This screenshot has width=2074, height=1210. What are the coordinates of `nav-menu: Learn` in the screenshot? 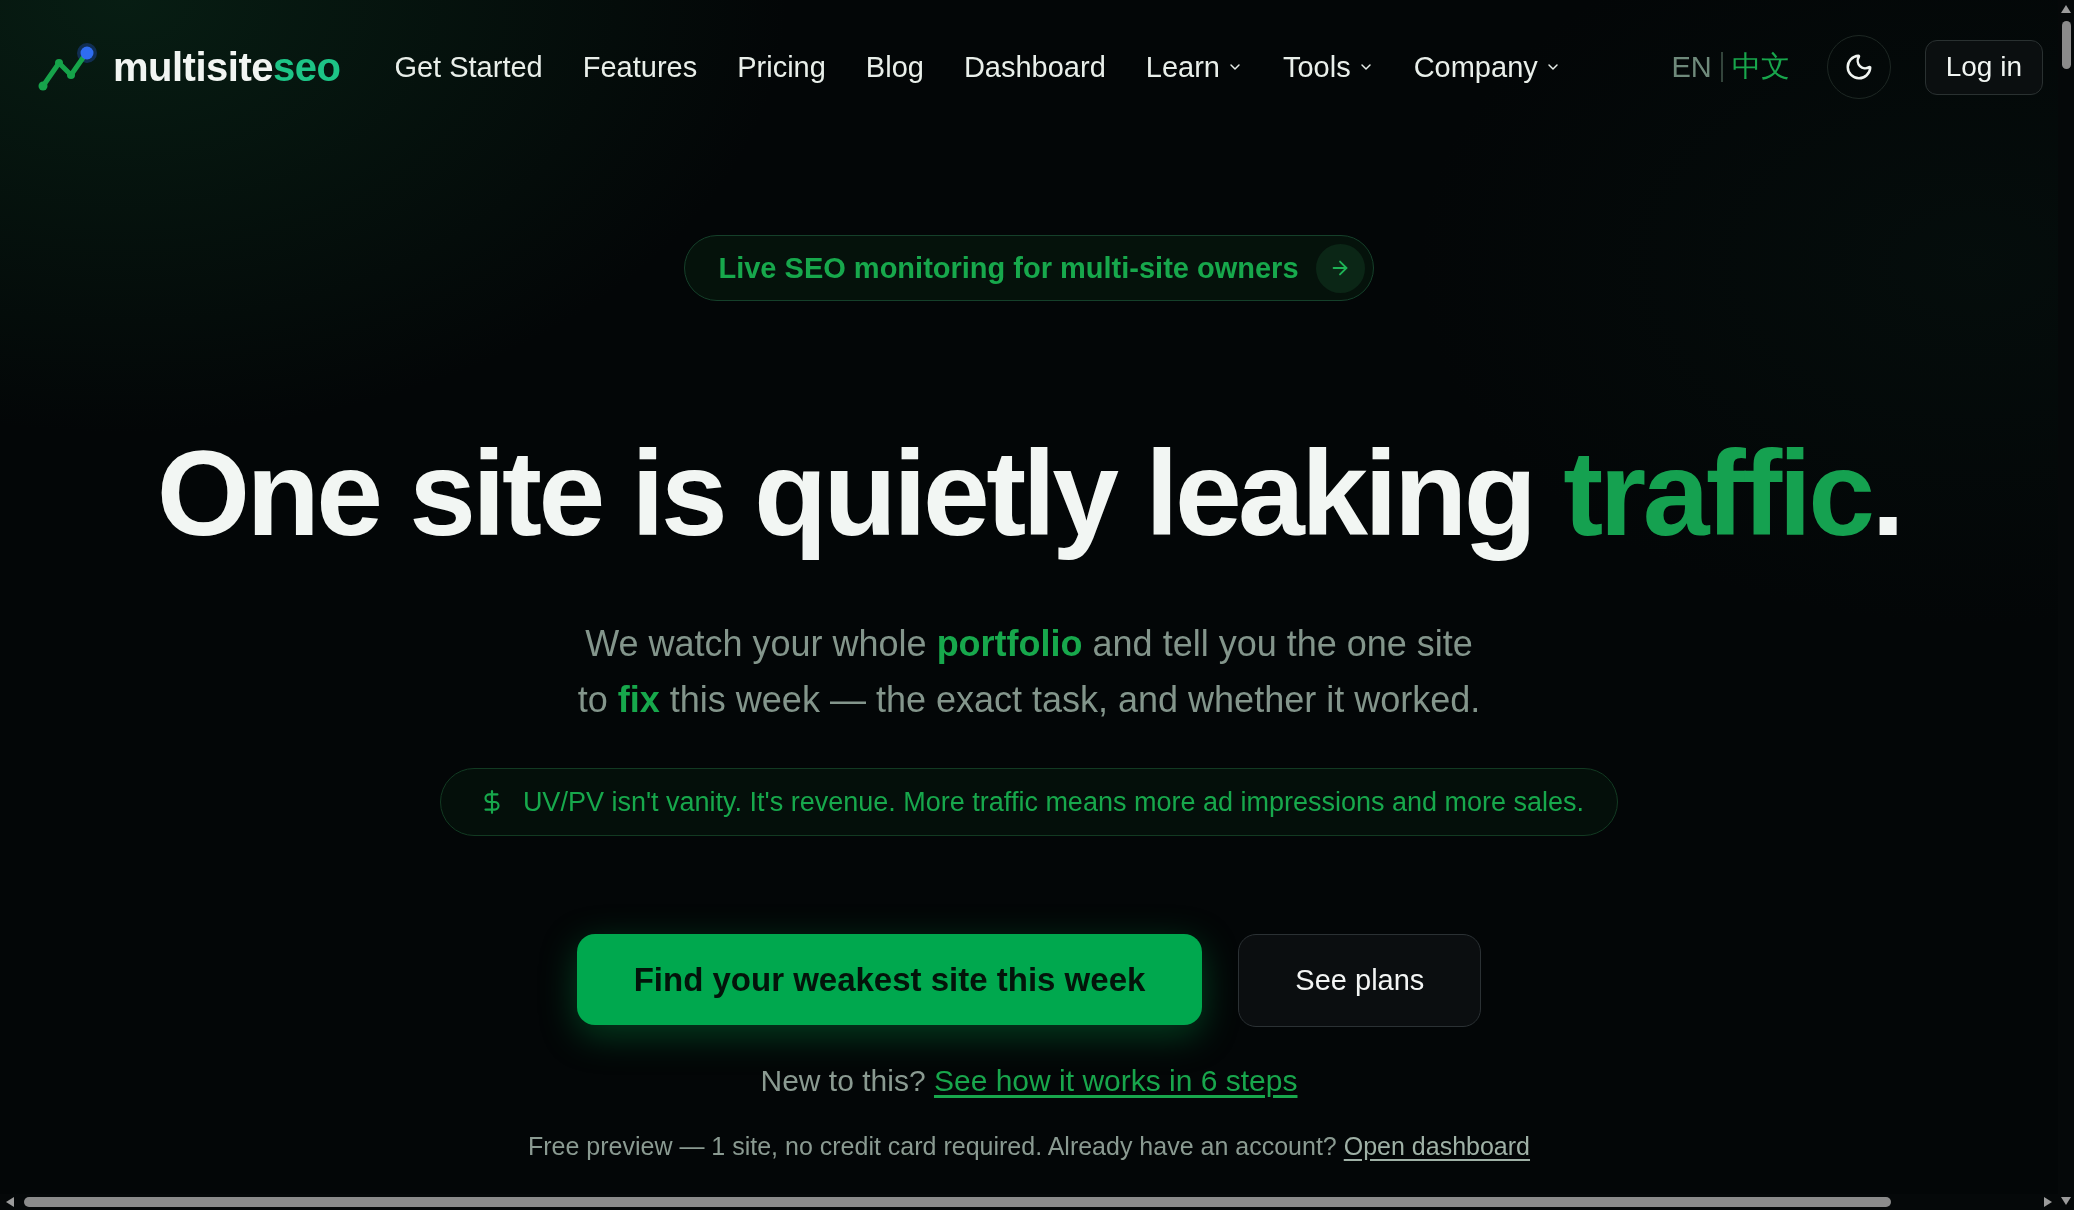 It's located at (1194, 67).